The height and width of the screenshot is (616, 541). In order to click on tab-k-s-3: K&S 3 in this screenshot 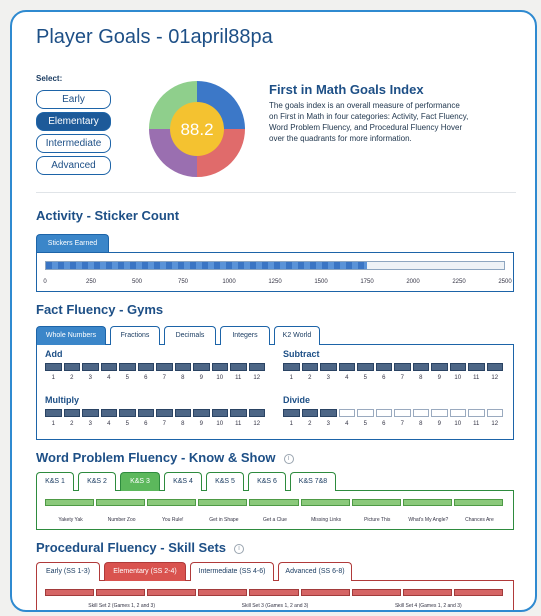, I will do `click(140, 481)`.